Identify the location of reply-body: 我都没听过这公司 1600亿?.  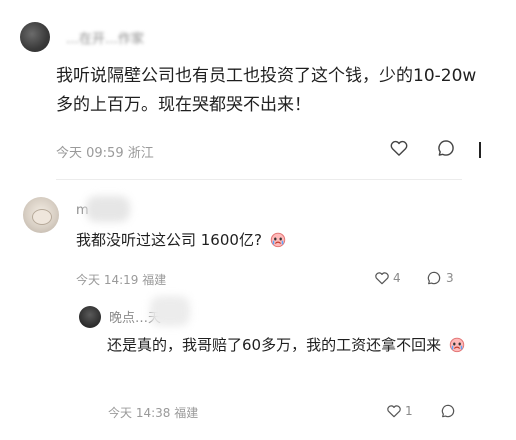
(181, 239).